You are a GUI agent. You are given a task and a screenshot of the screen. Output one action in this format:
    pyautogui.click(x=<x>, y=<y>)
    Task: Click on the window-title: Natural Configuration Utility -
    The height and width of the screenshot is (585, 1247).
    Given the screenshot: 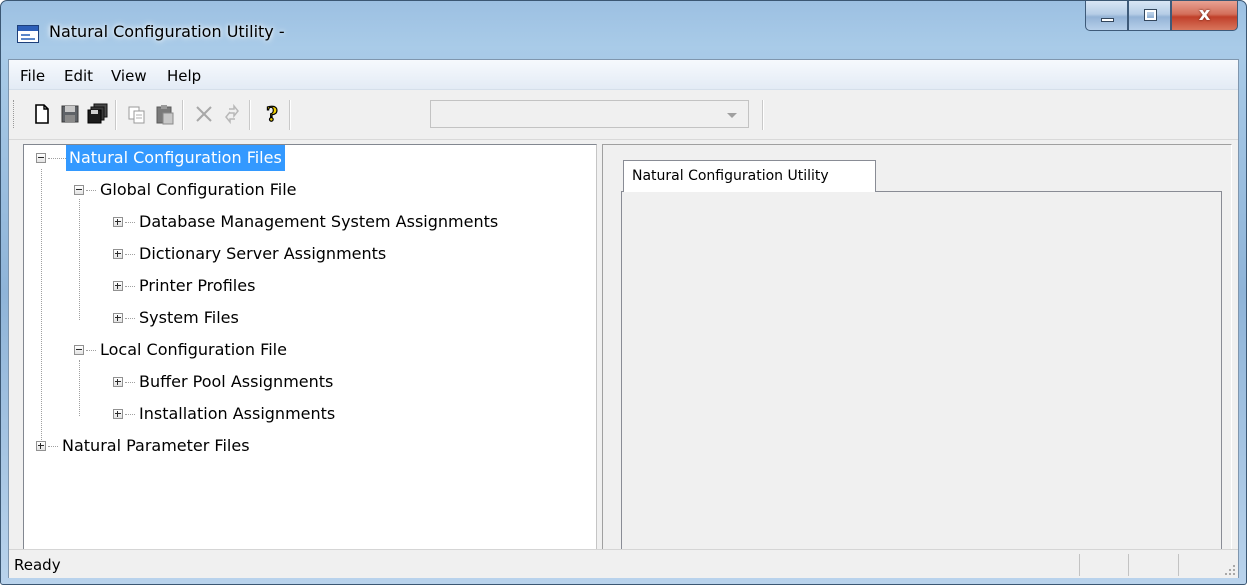 What is the action you would take?
    pyautogui.click(x=167, y=31)
    